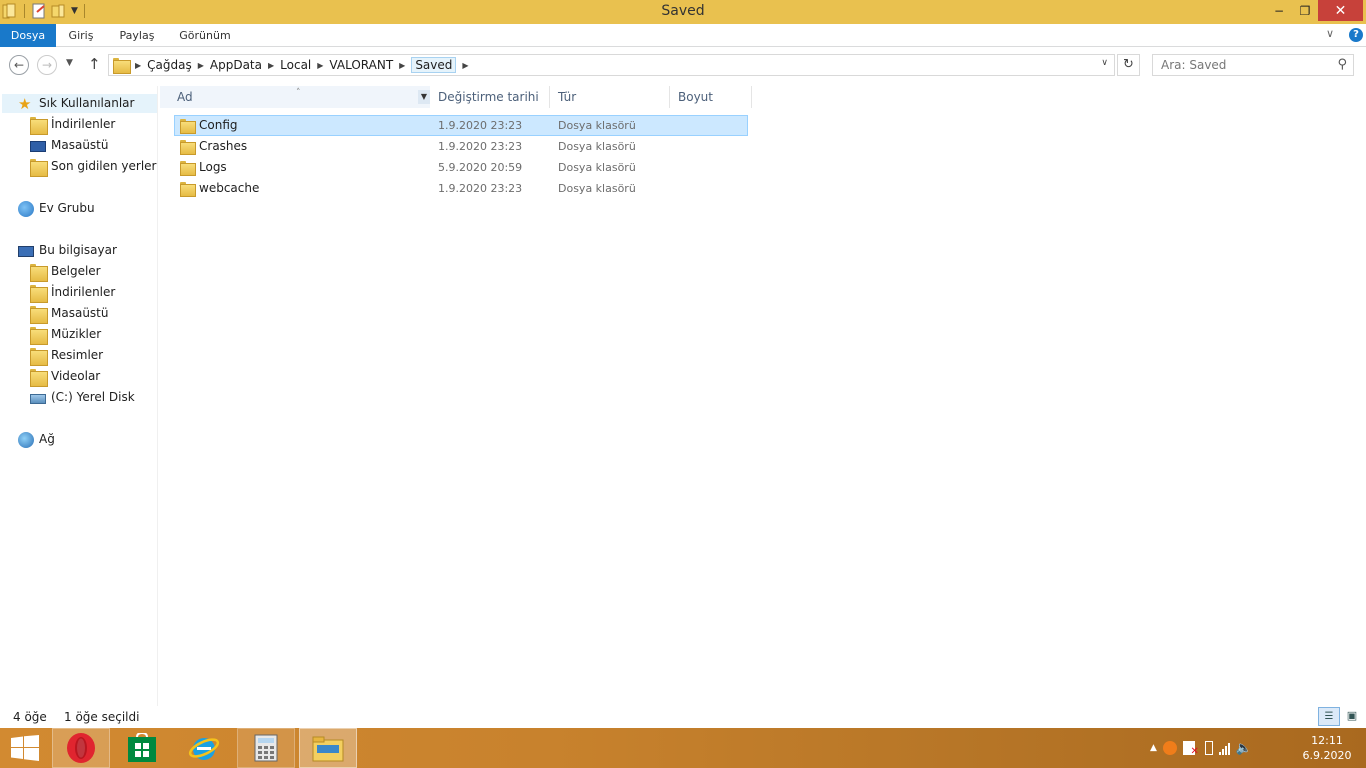 The image size is (1366, 768). I want to click on sidebar-item-label: Müzikler, so click(76, 334).